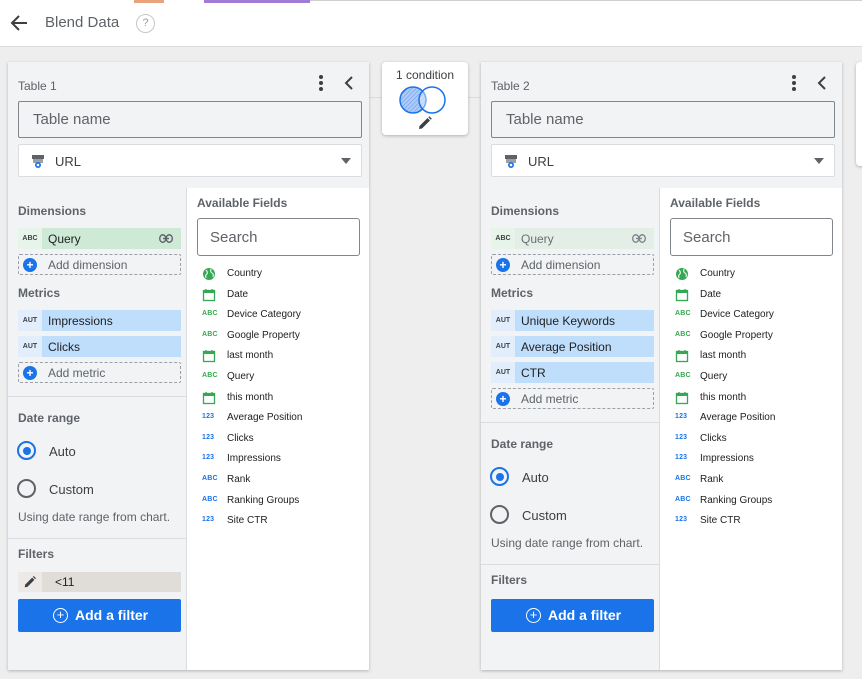 The width and height of the screenshot is (862, 679). What do you see at coordinates (475, 97) in the screenshot?
I see `join-connector-line` at bounding box center [475, 97].